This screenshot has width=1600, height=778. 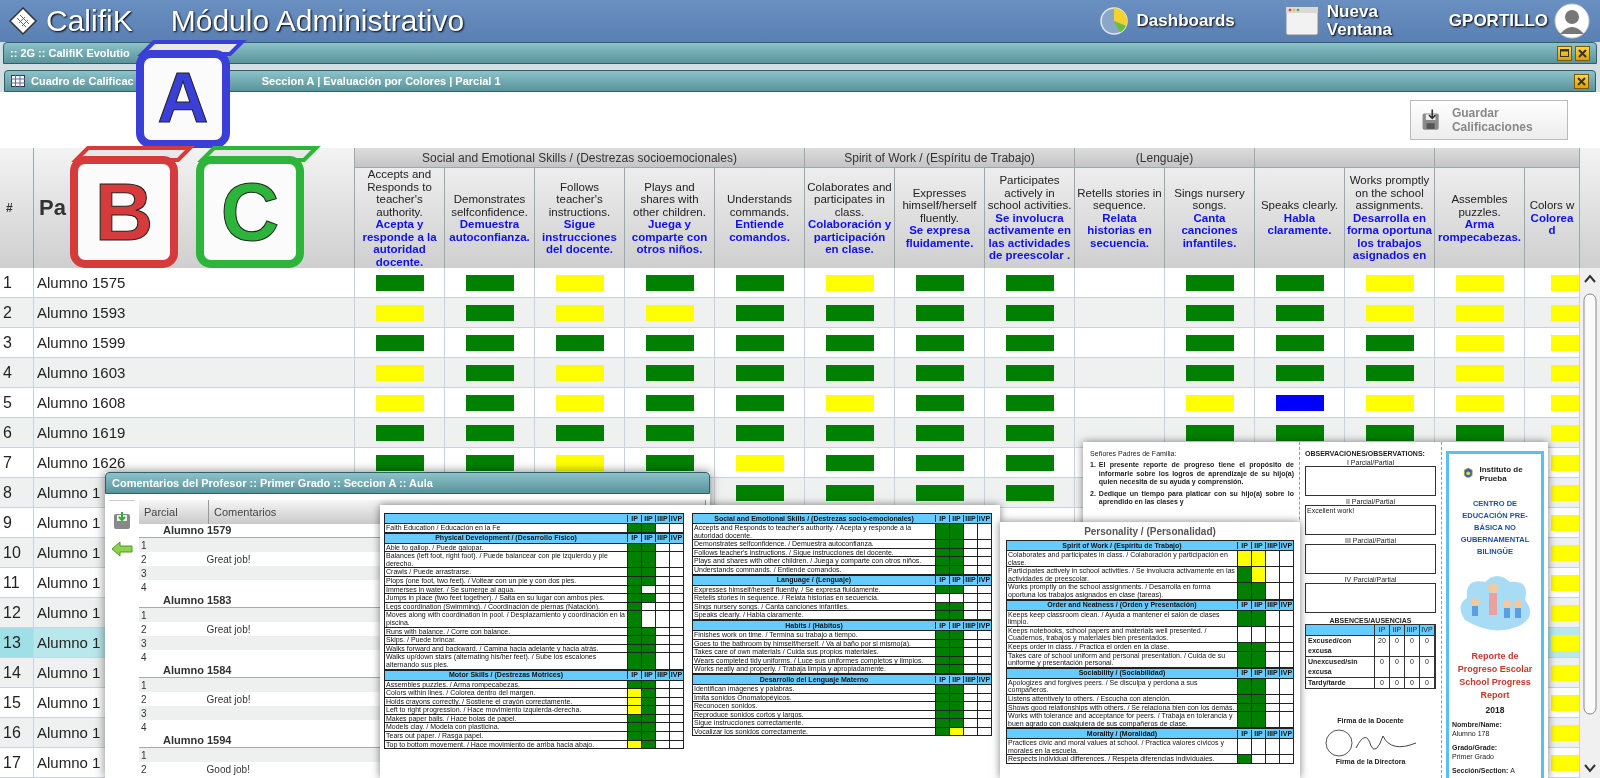 What do you see at coordinates (1341, 21) in the screenshot?
I see `nav-link: Nueva Ventana` at bounding box center [1341, 21].